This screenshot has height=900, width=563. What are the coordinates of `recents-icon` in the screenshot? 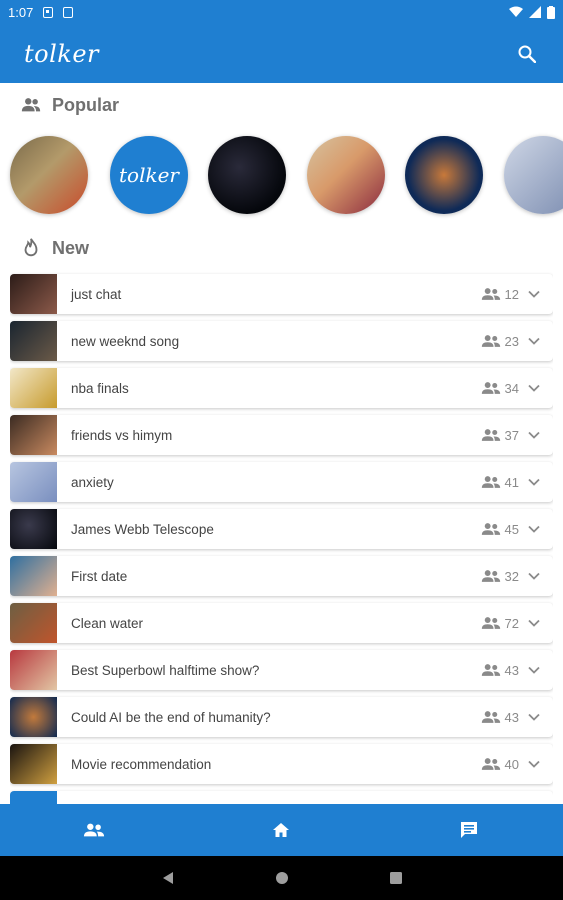 It's located at (396, 878).